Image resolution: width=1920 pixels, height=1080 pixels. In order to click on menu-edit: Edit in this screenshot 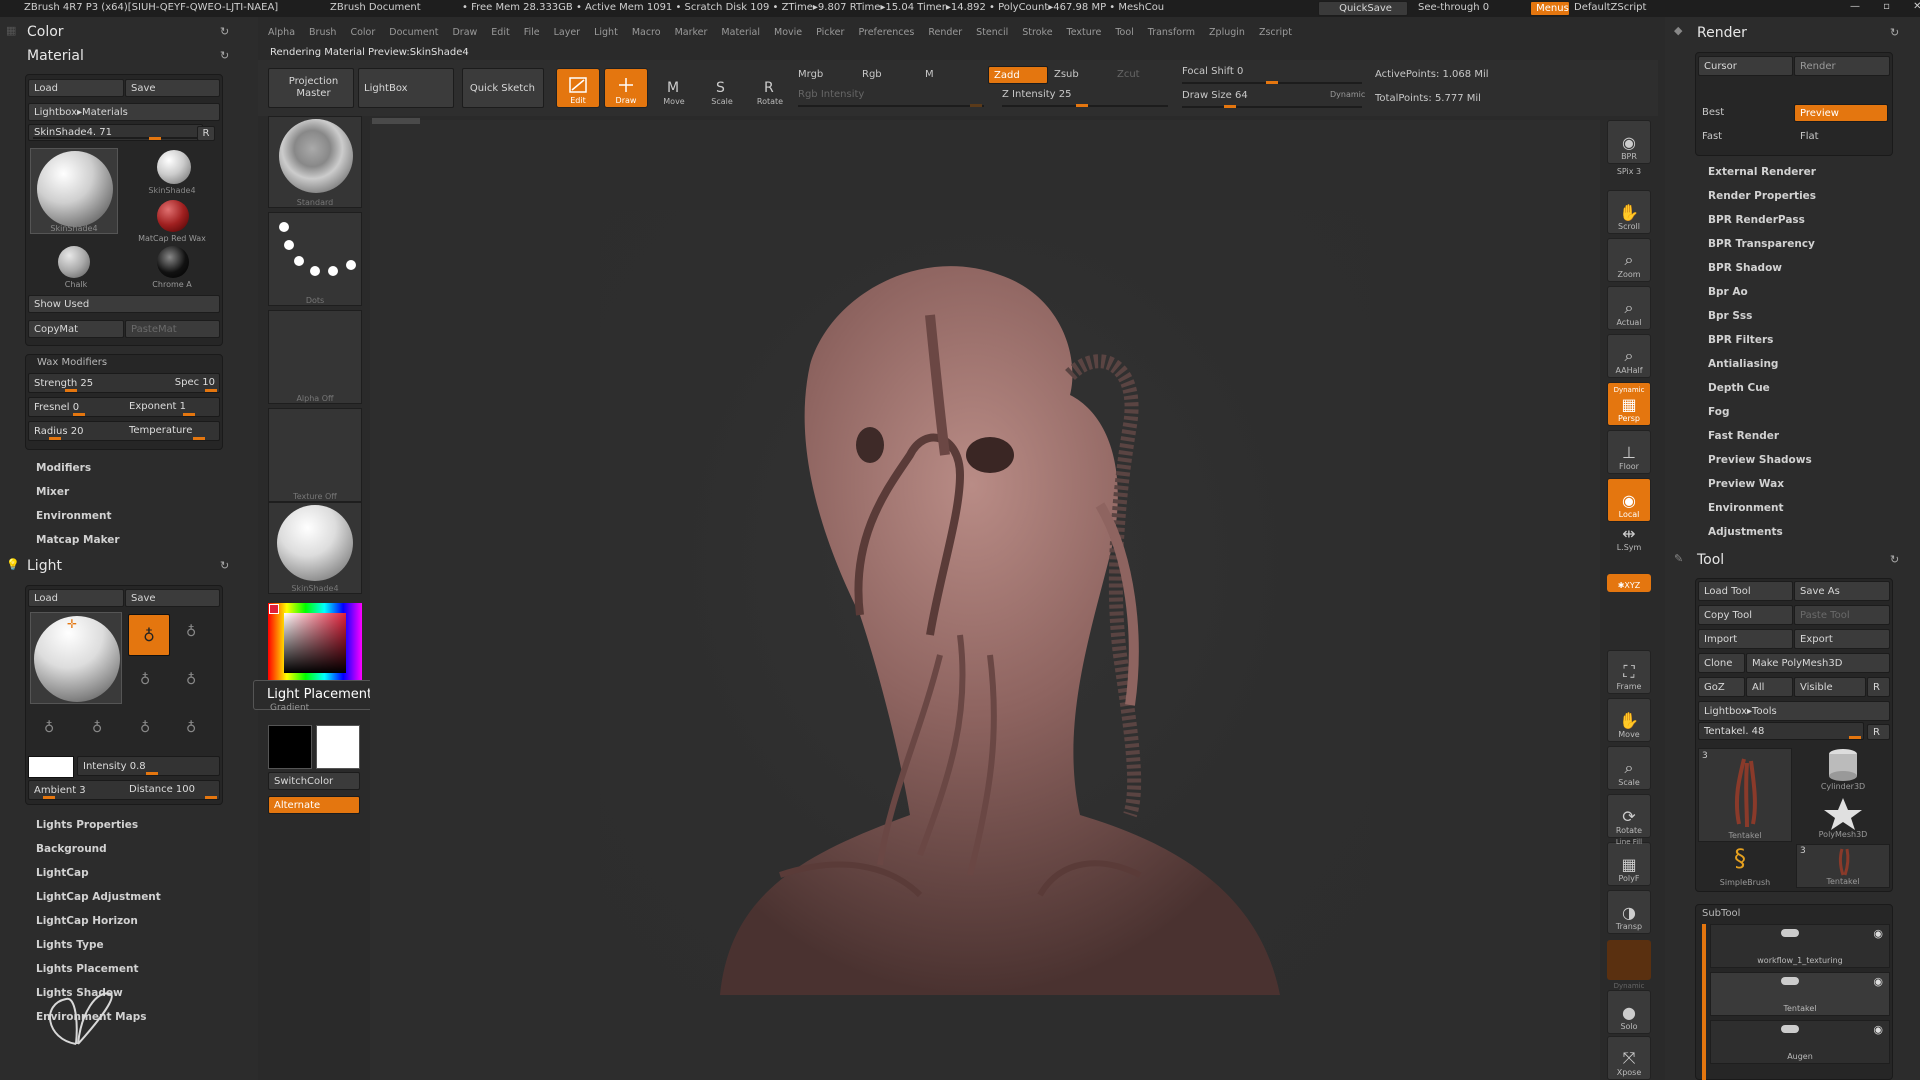, I will do `click(500, 32)`.